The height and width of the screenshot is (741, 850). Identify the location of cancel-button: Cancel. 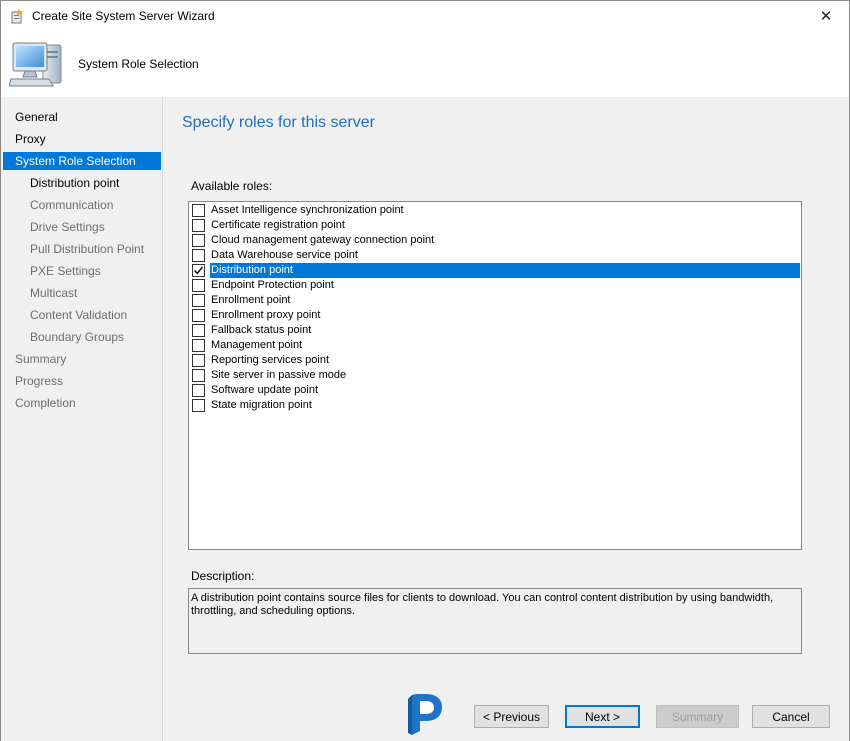
(791, 716).